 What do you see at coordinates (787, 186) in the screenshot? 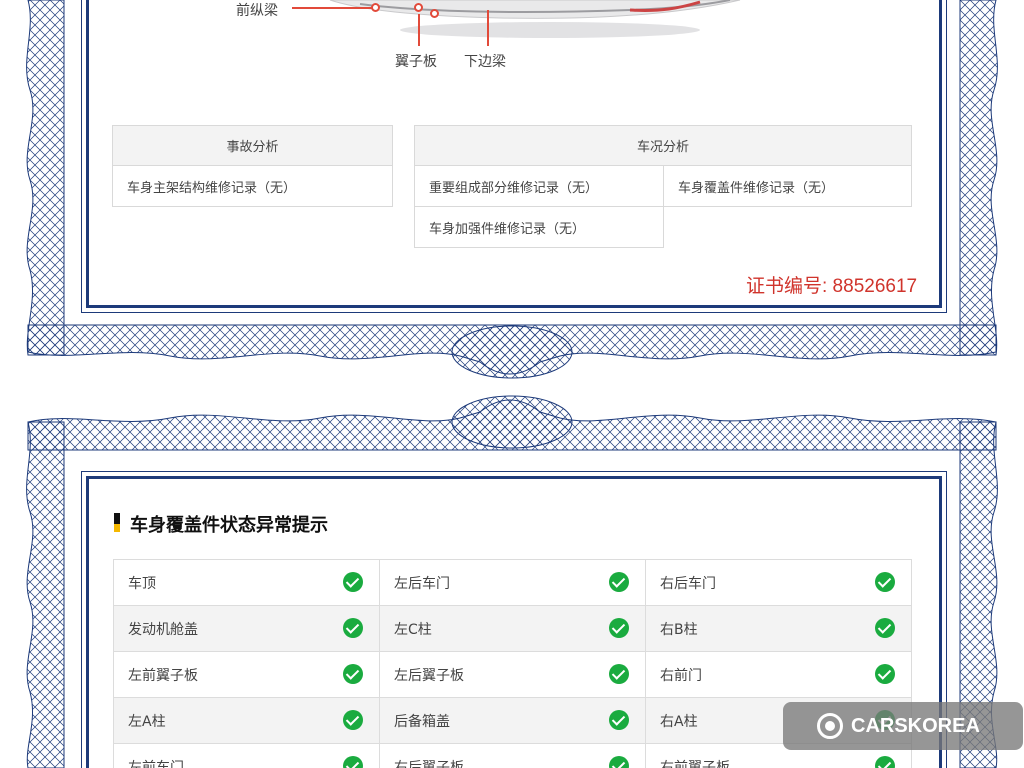
I see `table-row: 车身覆盖件维修记录（无）` at bounding box center [787, 186].